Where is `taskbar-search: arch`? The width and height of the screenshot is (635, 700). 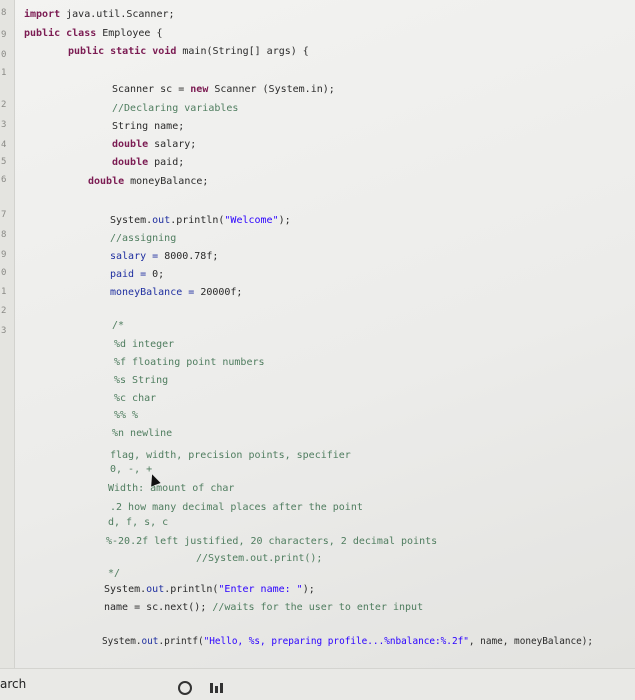 taskbar-search: arch is located at coordinates (13, 684).